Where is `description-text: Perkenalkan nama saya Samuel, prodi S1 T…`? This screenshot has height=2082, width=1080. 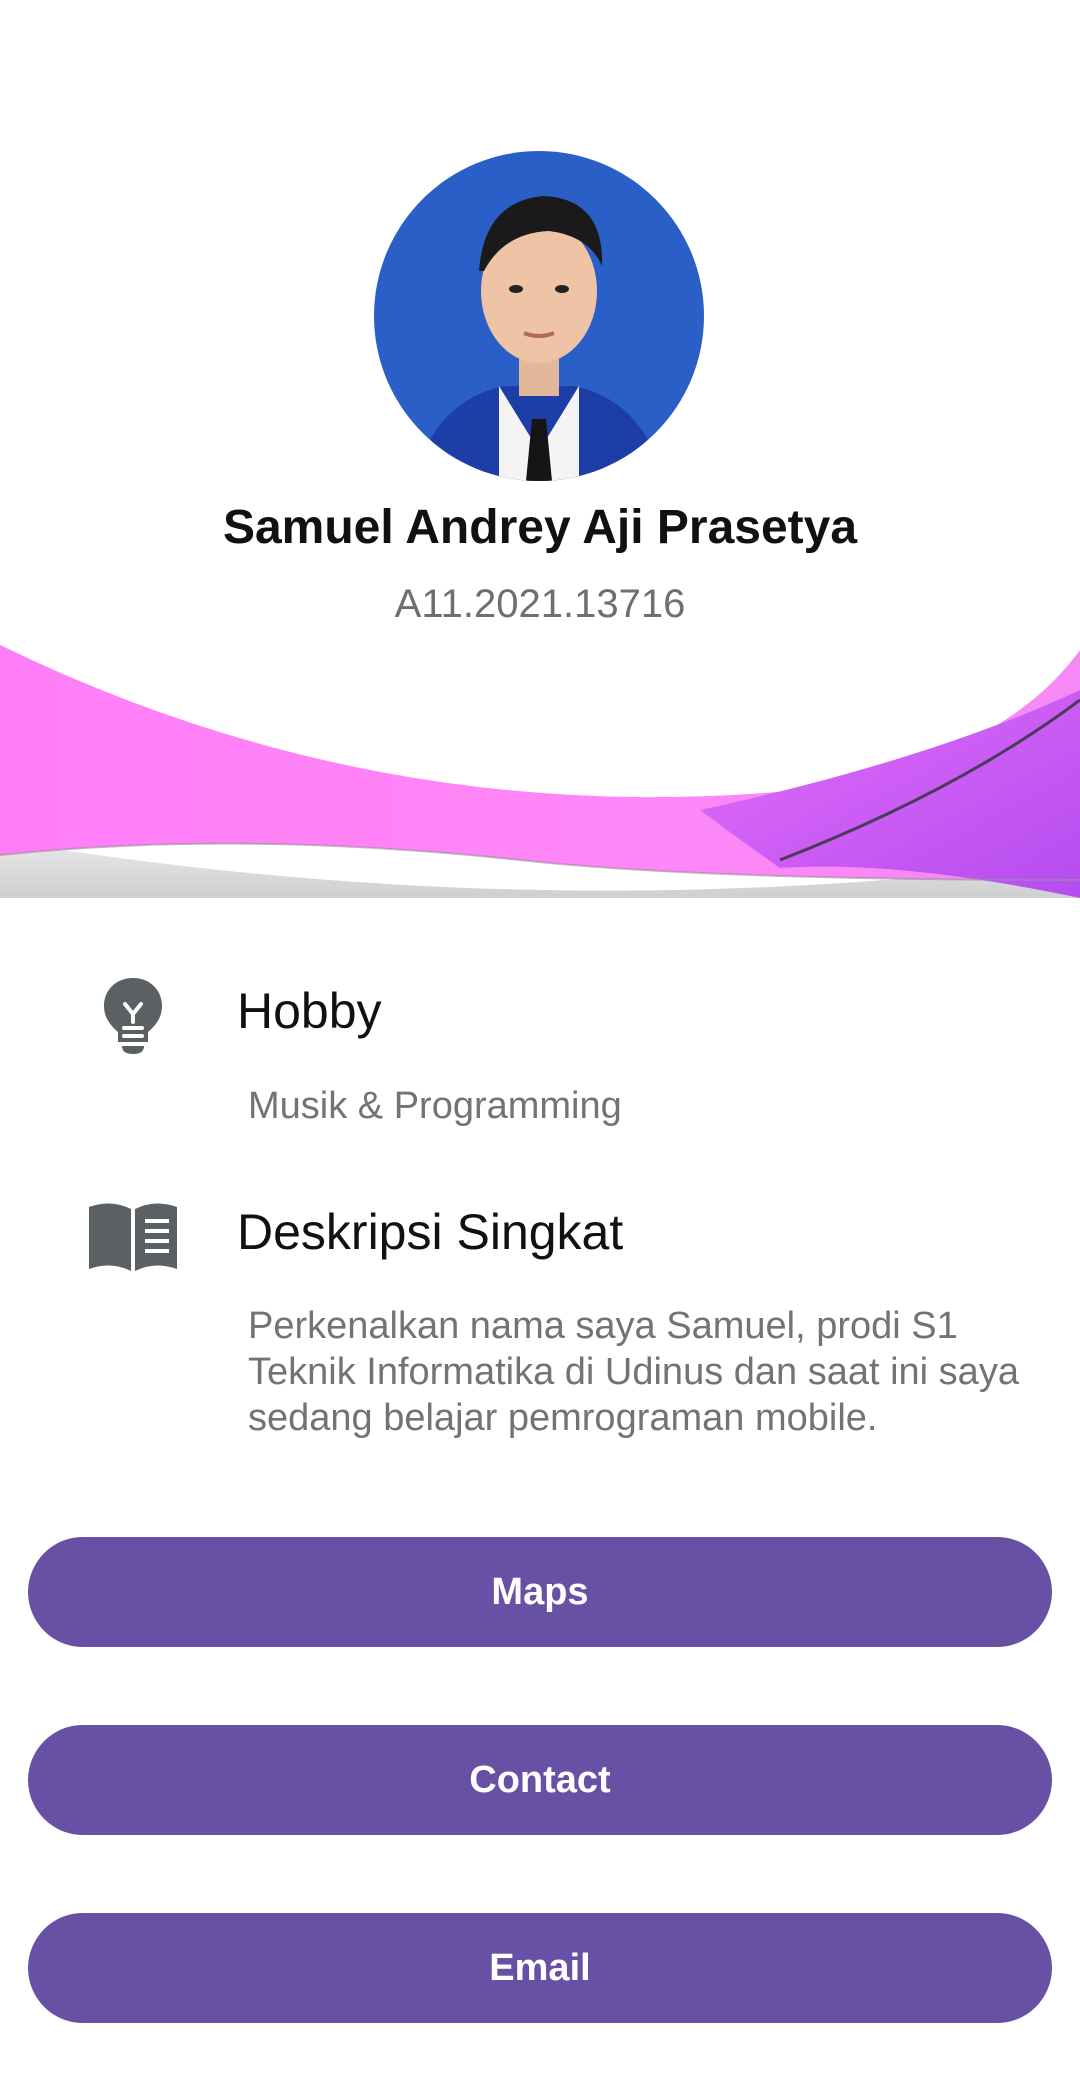 description-text: Perkenalkan nama saya Samuel, prodi S1 T… is located at coordinates (633, 1372).